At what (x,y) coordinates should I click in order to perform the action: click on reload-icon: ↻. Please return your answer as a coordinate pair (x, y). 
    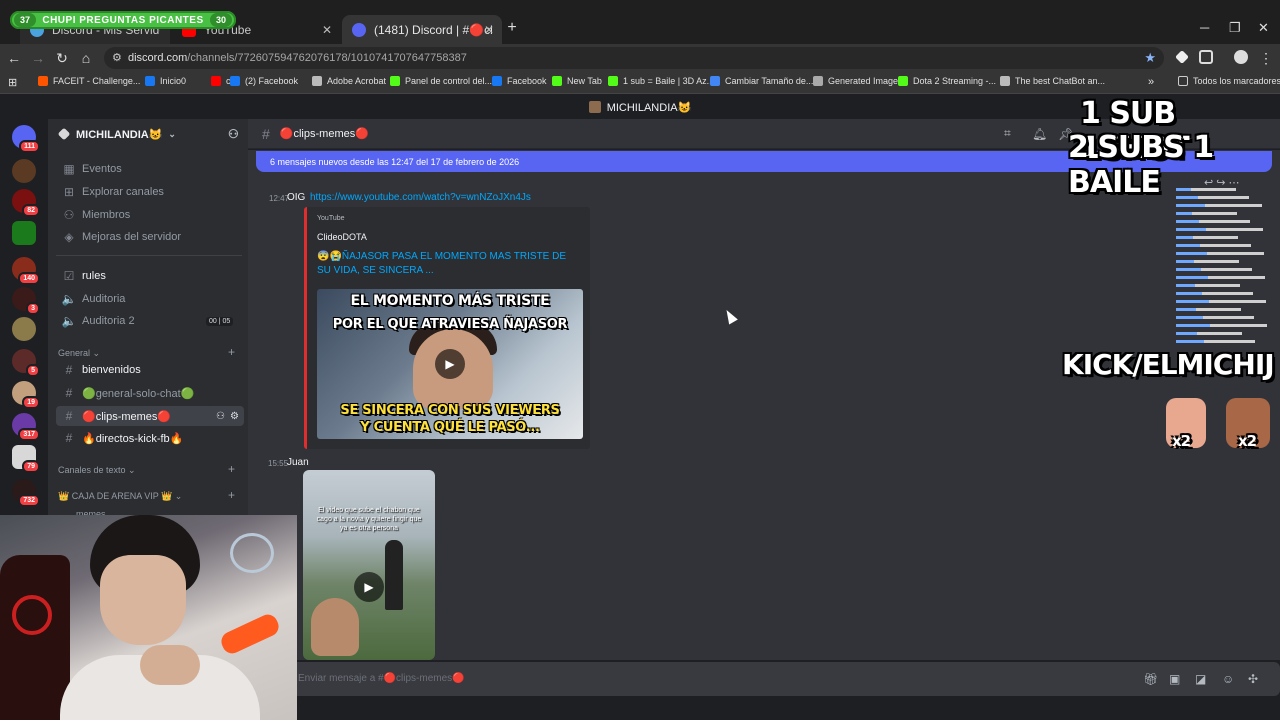
    Looking at the image, I should click on (62, 58).